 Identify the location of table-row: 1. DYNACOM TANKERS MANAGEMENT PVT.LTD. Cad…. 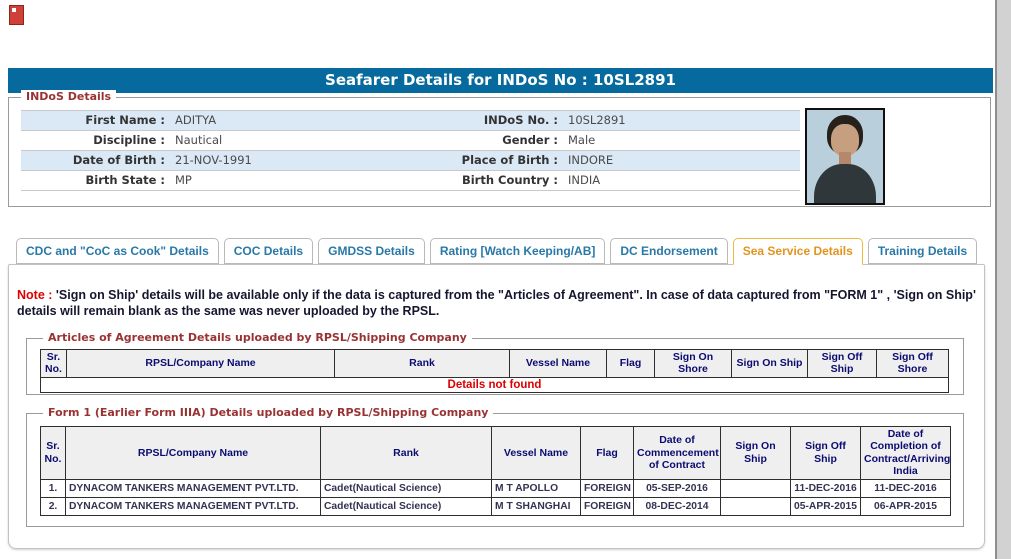
(495, 488).